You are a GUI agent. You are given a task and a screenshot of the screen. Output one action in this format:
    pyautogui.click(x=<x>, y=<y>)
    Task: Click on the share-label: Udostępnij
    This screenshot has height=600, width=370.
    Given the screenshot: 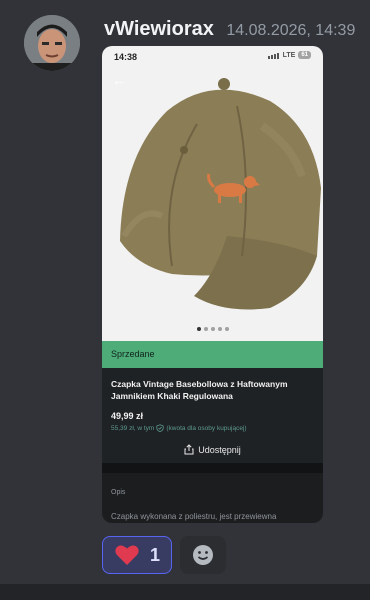 What is the action you would take?
    pyautogui.click(x=219, y=449)
    